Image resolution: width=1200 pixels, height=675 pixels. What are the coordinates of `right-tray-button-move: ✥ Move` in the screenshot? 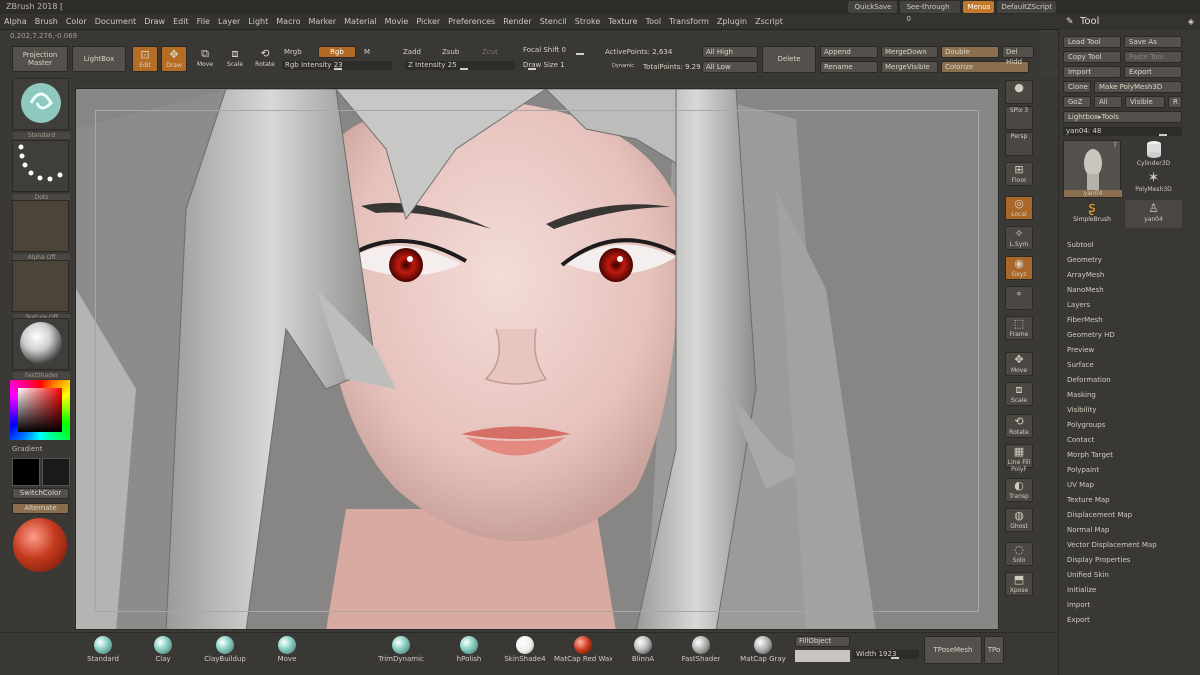 It's located at (1019, 364).